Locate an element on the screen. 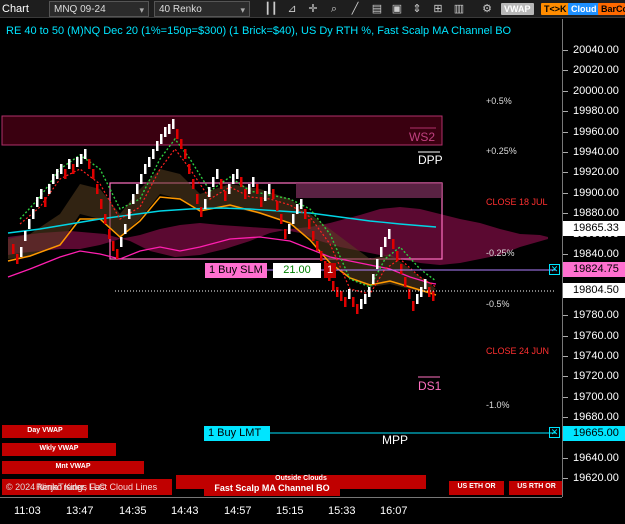 This screenshot has height=524, width=625. time-label: 16:07 is located at coordinates (394, 511).